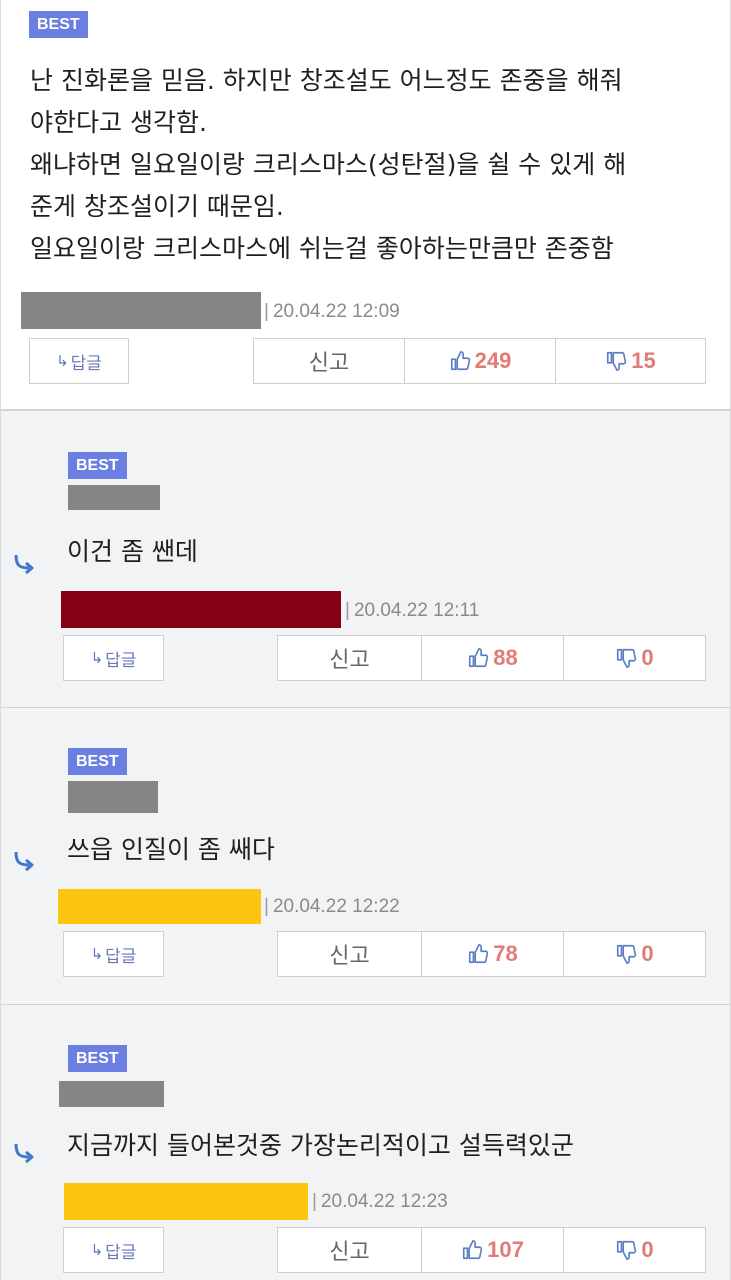 This screenshot has height=1280, width=731. Describe the element at coordinates (505, 657) in the screenshot. I see `like-count: 88` at that location.